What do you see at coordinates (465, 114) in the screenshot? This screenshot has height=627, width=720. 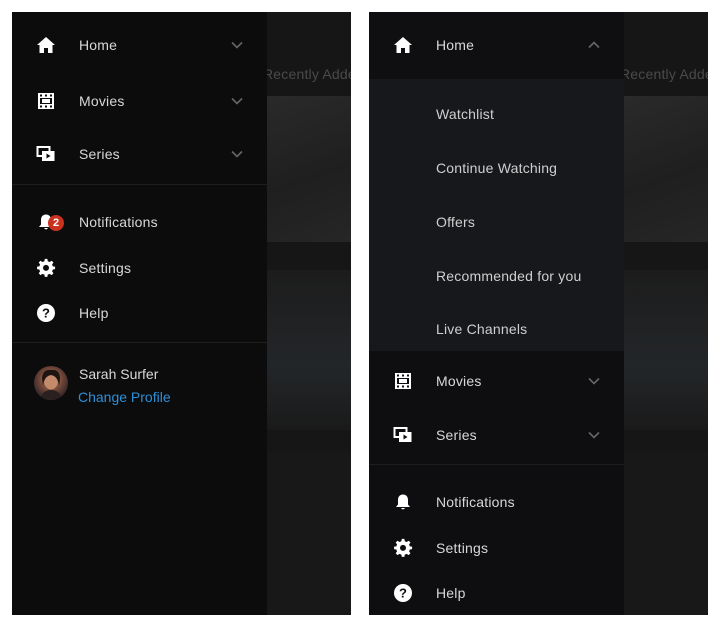 I see `submenu-item-watchlist: Watchlist` at bounding box center [465, 114].